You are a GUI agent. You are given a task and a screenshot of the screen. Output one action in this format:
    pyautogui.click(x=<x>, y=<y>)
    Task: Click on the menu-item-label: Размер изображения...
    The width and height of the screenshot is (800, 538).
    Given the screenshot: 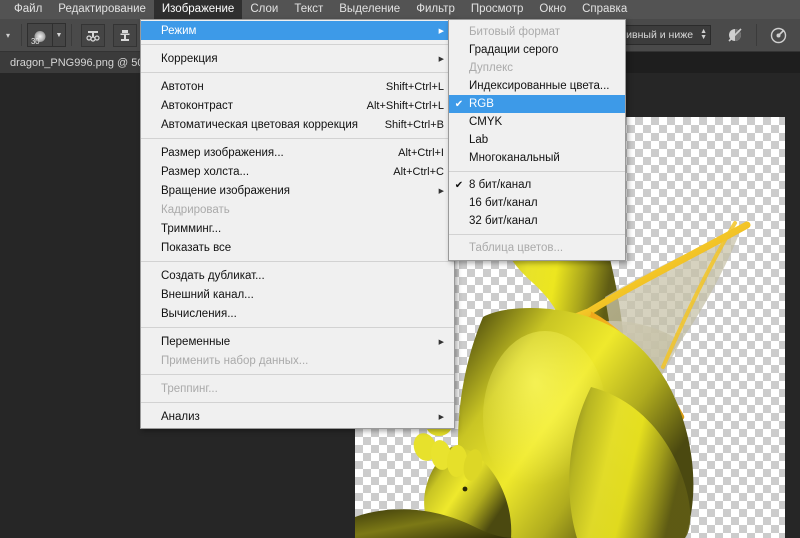 What is the action you would take?
    pyautogui.click(x=222, y=152)
    